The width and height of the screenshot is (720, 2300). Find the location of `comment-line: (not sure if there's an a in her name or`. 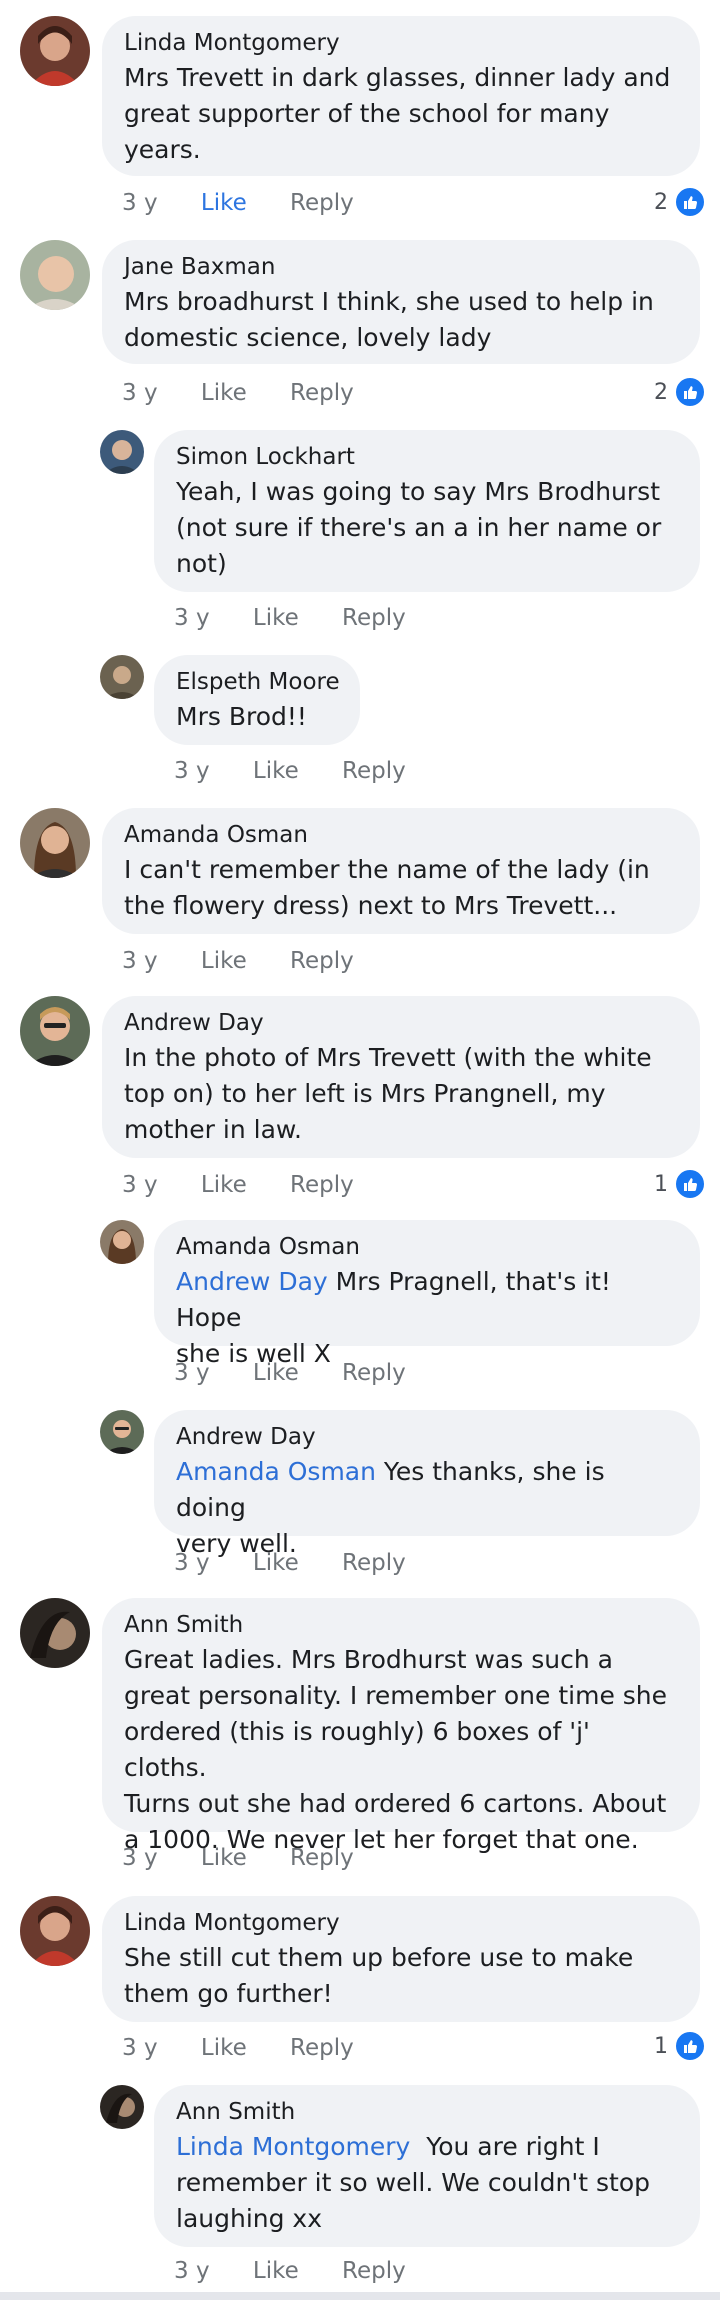

comment-line: (not sure if there's an a in her name or is located at coordinates (419, 527).